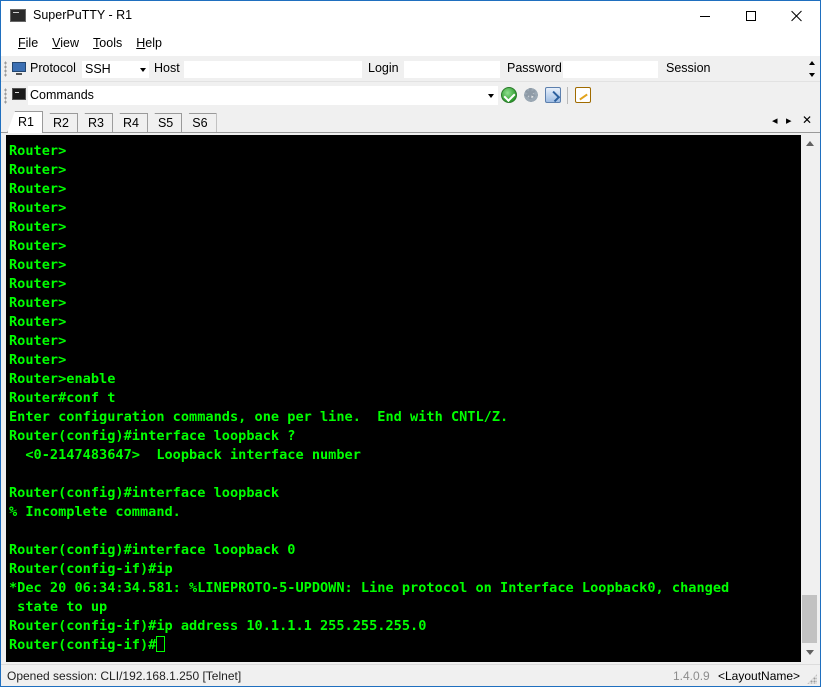 This screenshot has width=821, height=687. Describe the element at coordinates (199, 122) in the screenshot. I see `tab-s6: S6` at that location.